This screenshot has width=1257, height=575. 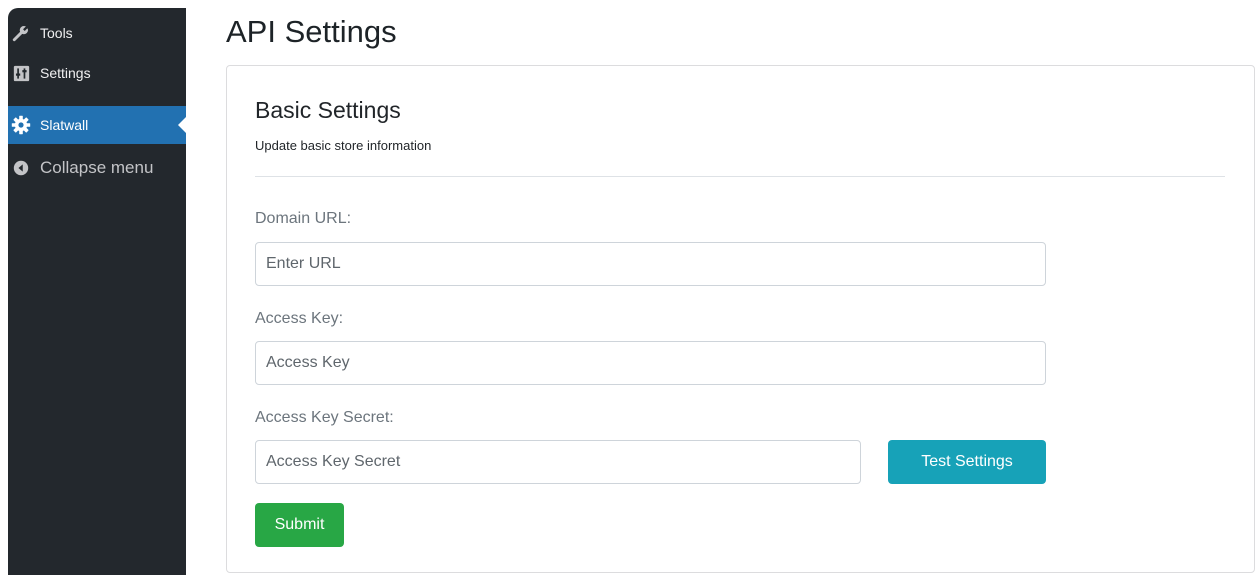 I want to click on settings-sliders-icon, so click(x=21, y=73).